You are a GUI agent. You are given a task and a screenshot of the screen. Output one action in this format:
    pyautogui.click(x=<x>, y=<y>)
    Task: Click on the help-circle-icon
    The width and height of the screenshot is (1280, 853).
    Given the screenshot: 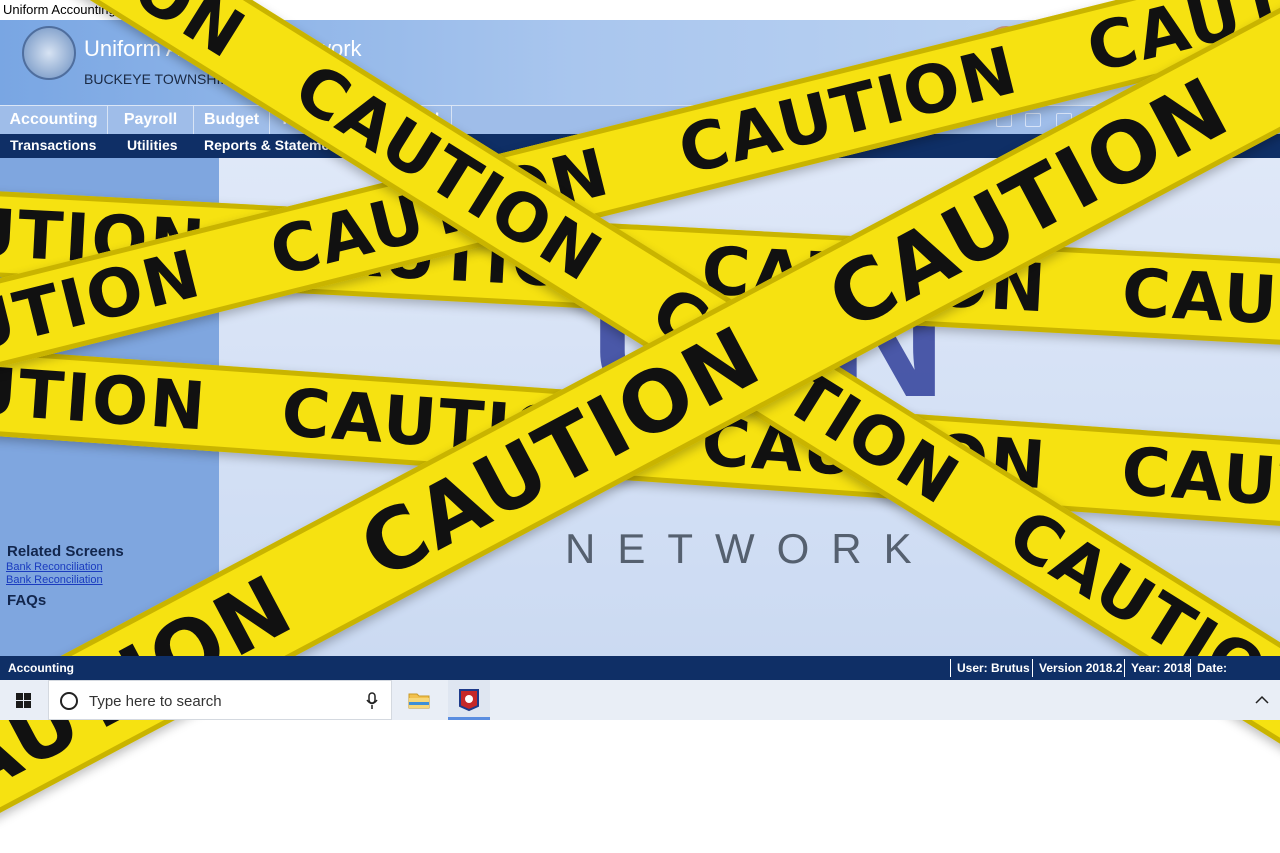 What is the action you would take?
    pyautogui.click(x=1096, y=120)
    